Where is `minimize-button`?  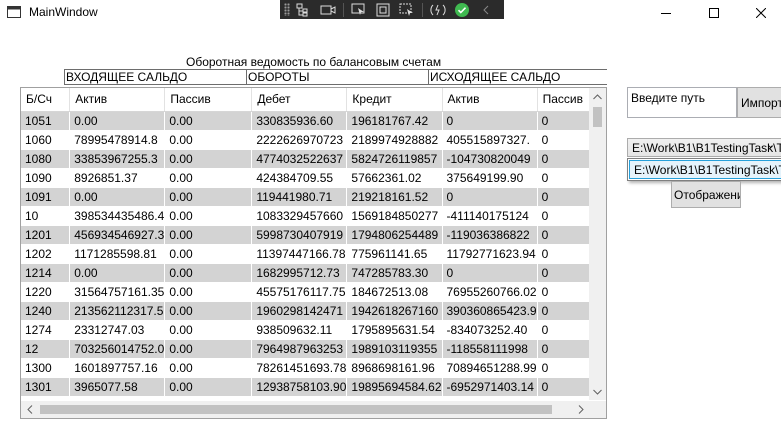
minimize-button is located at coordinates (666, 13).